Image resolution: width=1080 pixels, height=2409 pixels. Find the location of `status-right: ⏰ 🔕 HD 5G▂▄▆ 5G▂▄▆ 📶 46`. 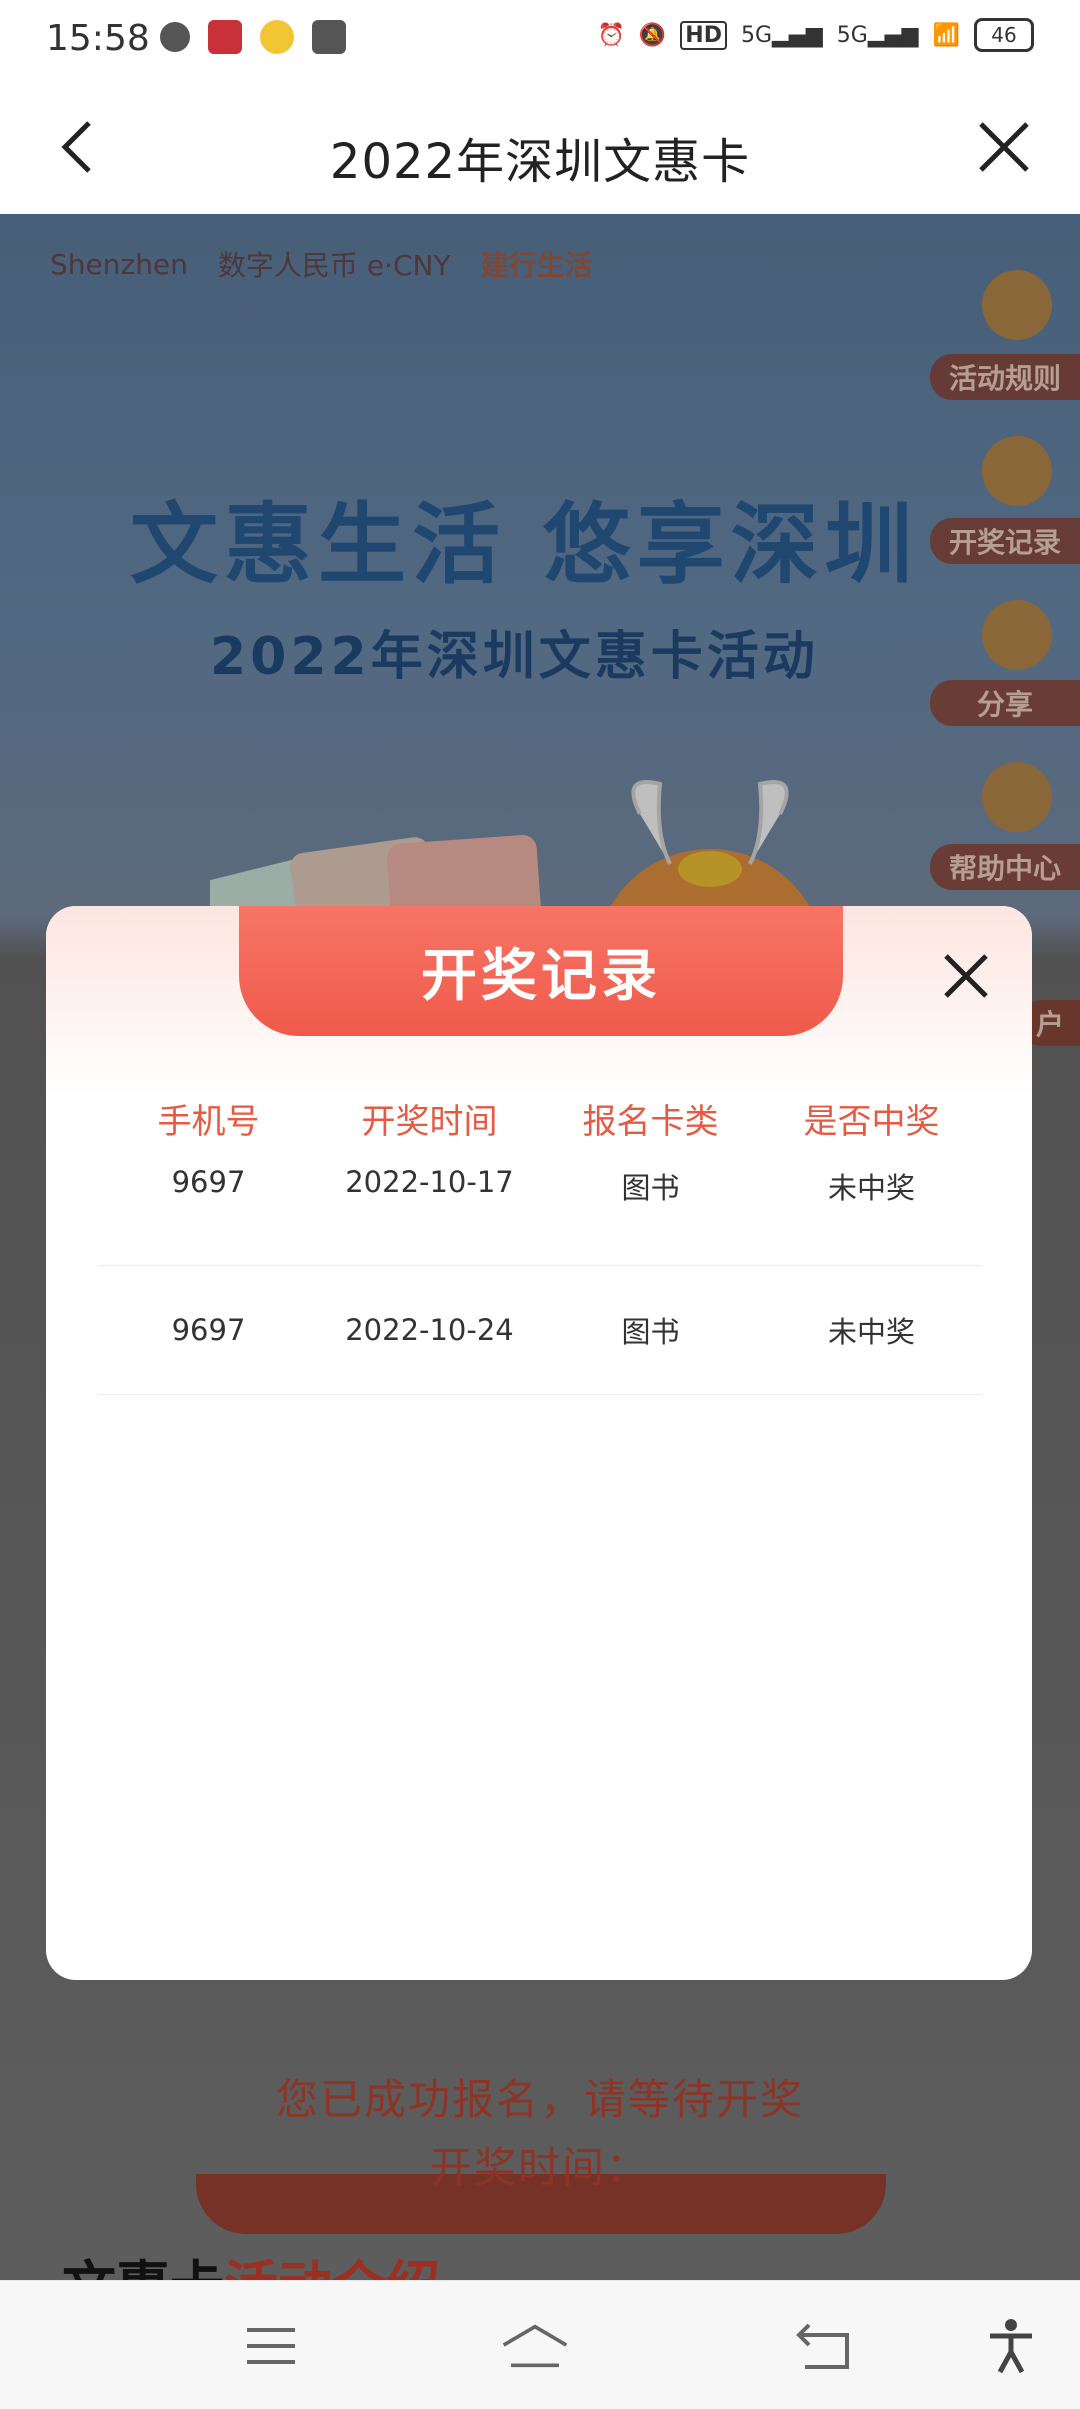

status-right: ⏰ 🔕 HD 5G▂▄▆ 5G▂▄▆ 📶 46 is located at coordinates (815, 35).